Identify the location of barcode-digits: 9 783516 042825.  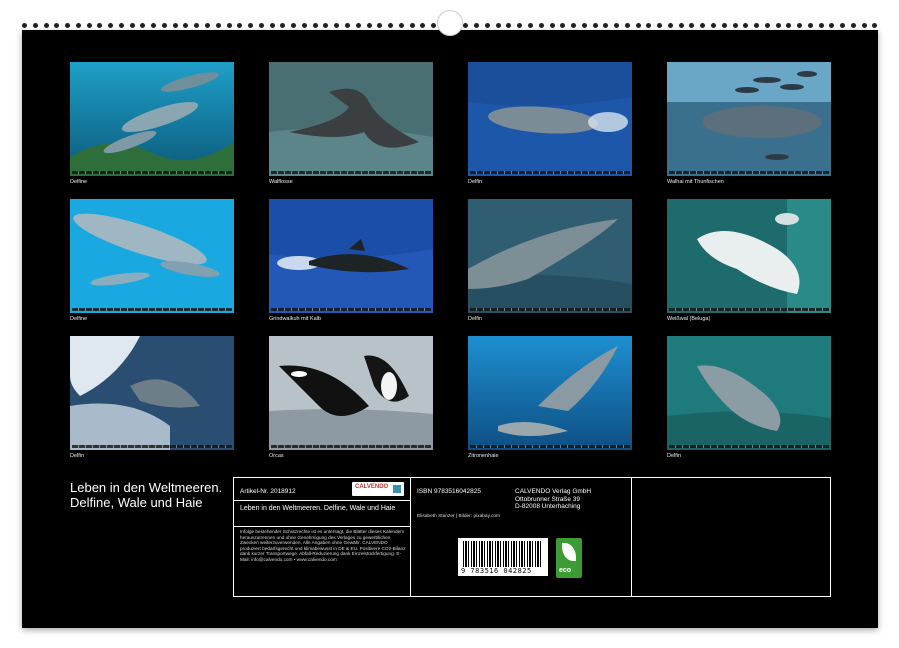
(496, 571).